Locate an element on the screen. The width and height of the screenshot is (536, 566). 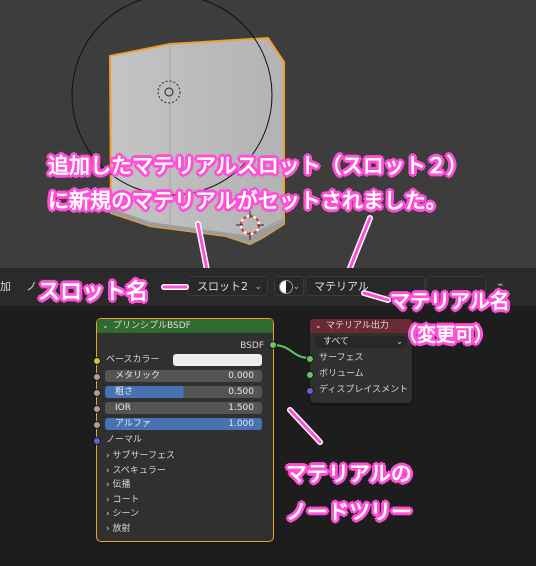
field-value: 0.500 is located at coordinates (241, 392).